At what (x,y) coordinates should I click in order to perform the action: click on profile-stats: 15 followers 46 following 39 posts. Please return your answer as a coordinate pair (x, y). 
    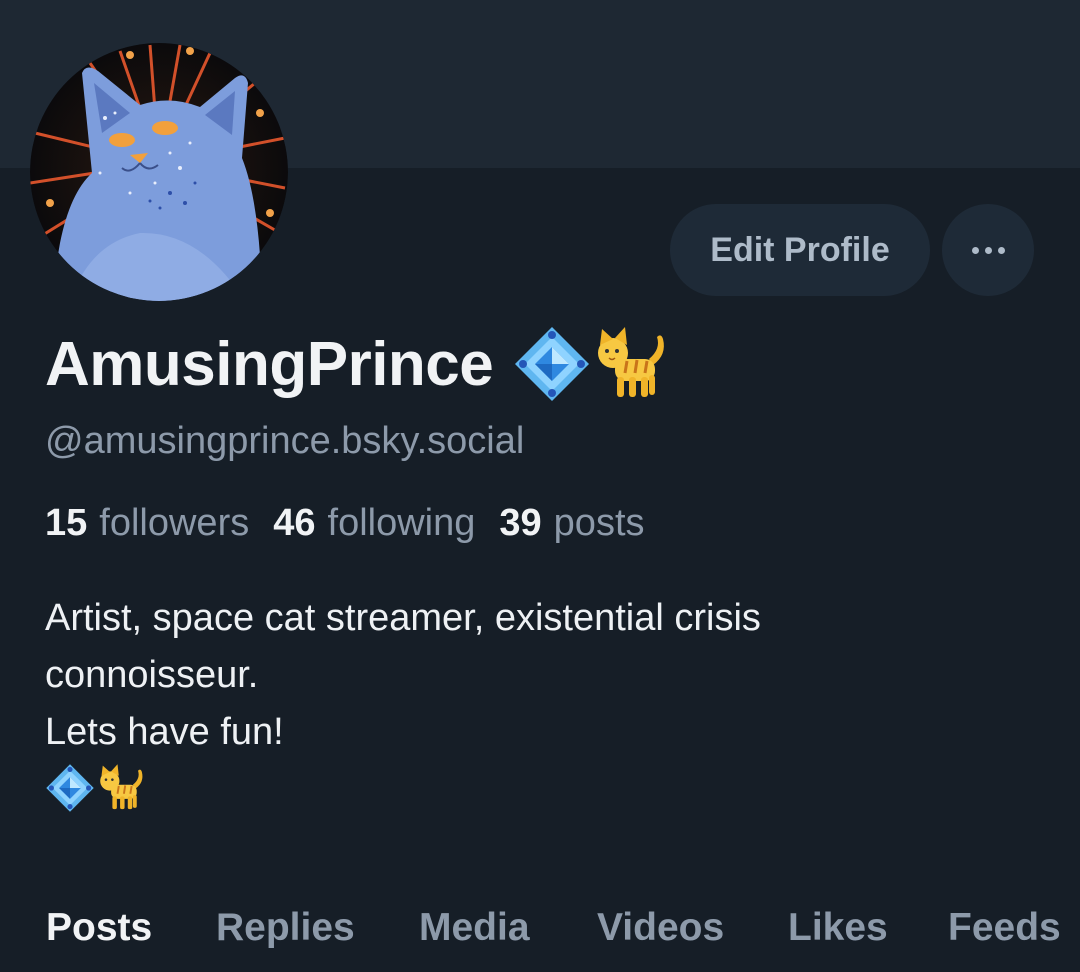
    Looking at the image, I should click on (357, 523).